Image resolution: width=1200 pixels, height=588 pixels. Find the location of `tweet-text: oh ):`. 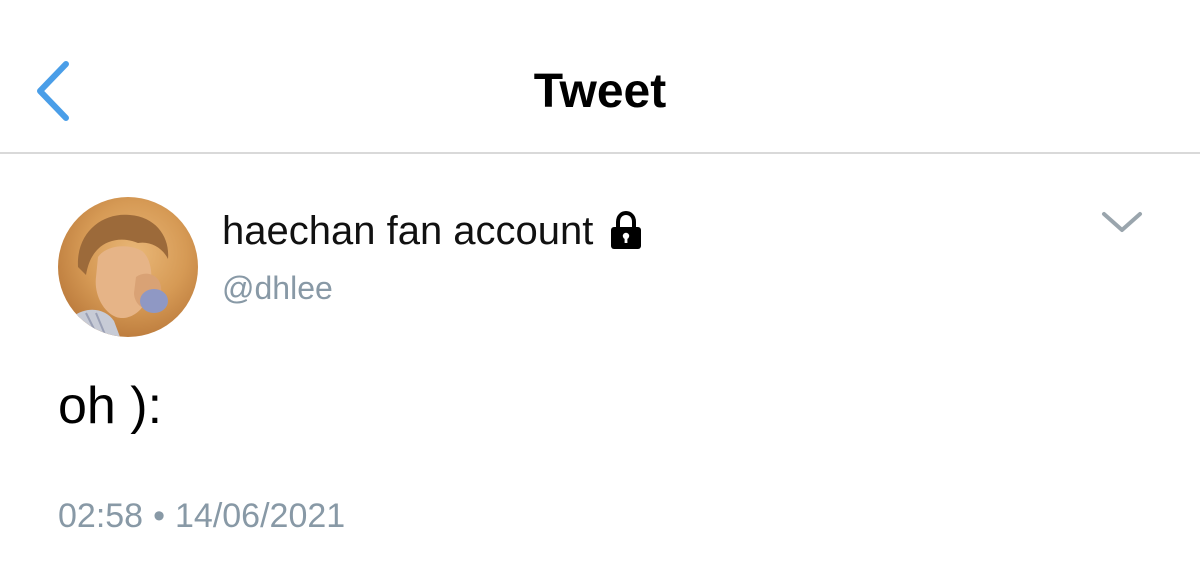

tweet-text: oh ): is located at coordinates (110, 406).